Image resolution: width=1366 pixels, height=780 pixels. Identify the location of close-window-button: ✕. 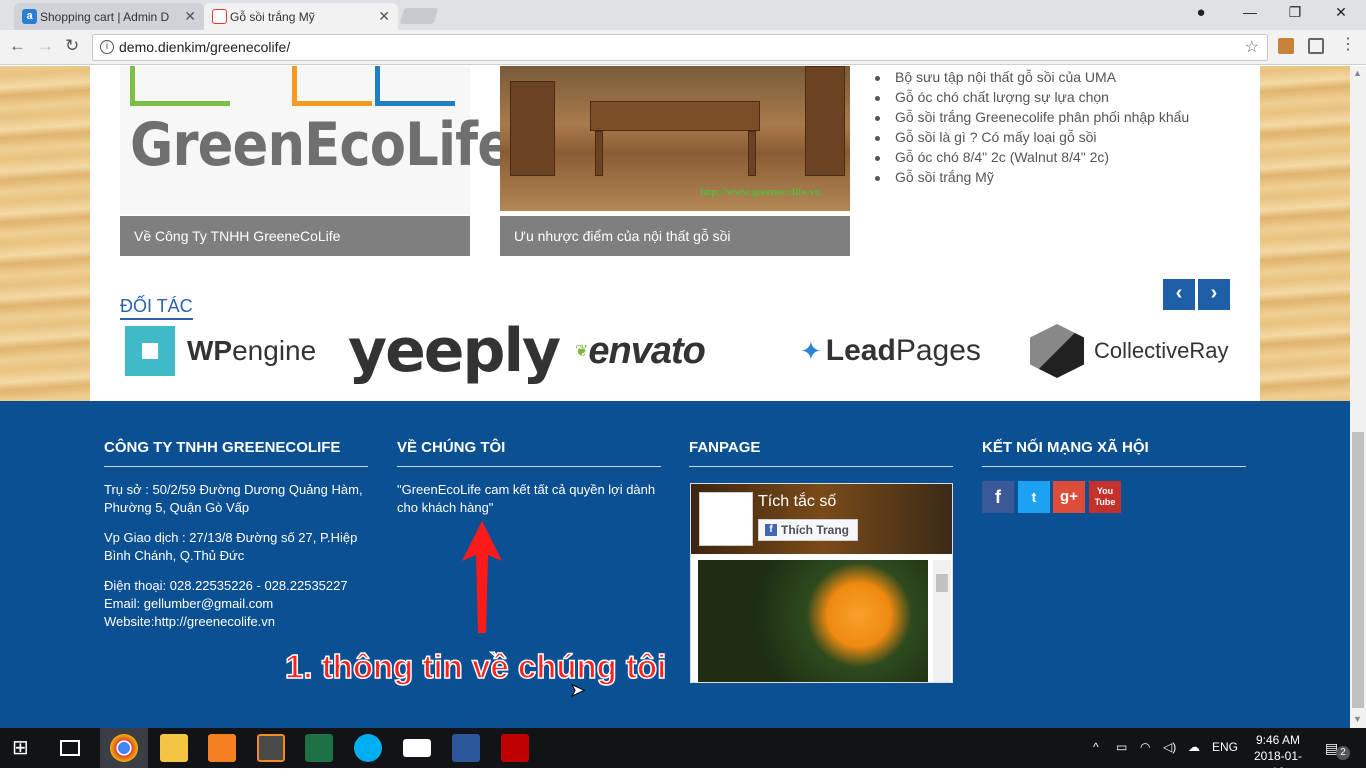
(1341, 12).